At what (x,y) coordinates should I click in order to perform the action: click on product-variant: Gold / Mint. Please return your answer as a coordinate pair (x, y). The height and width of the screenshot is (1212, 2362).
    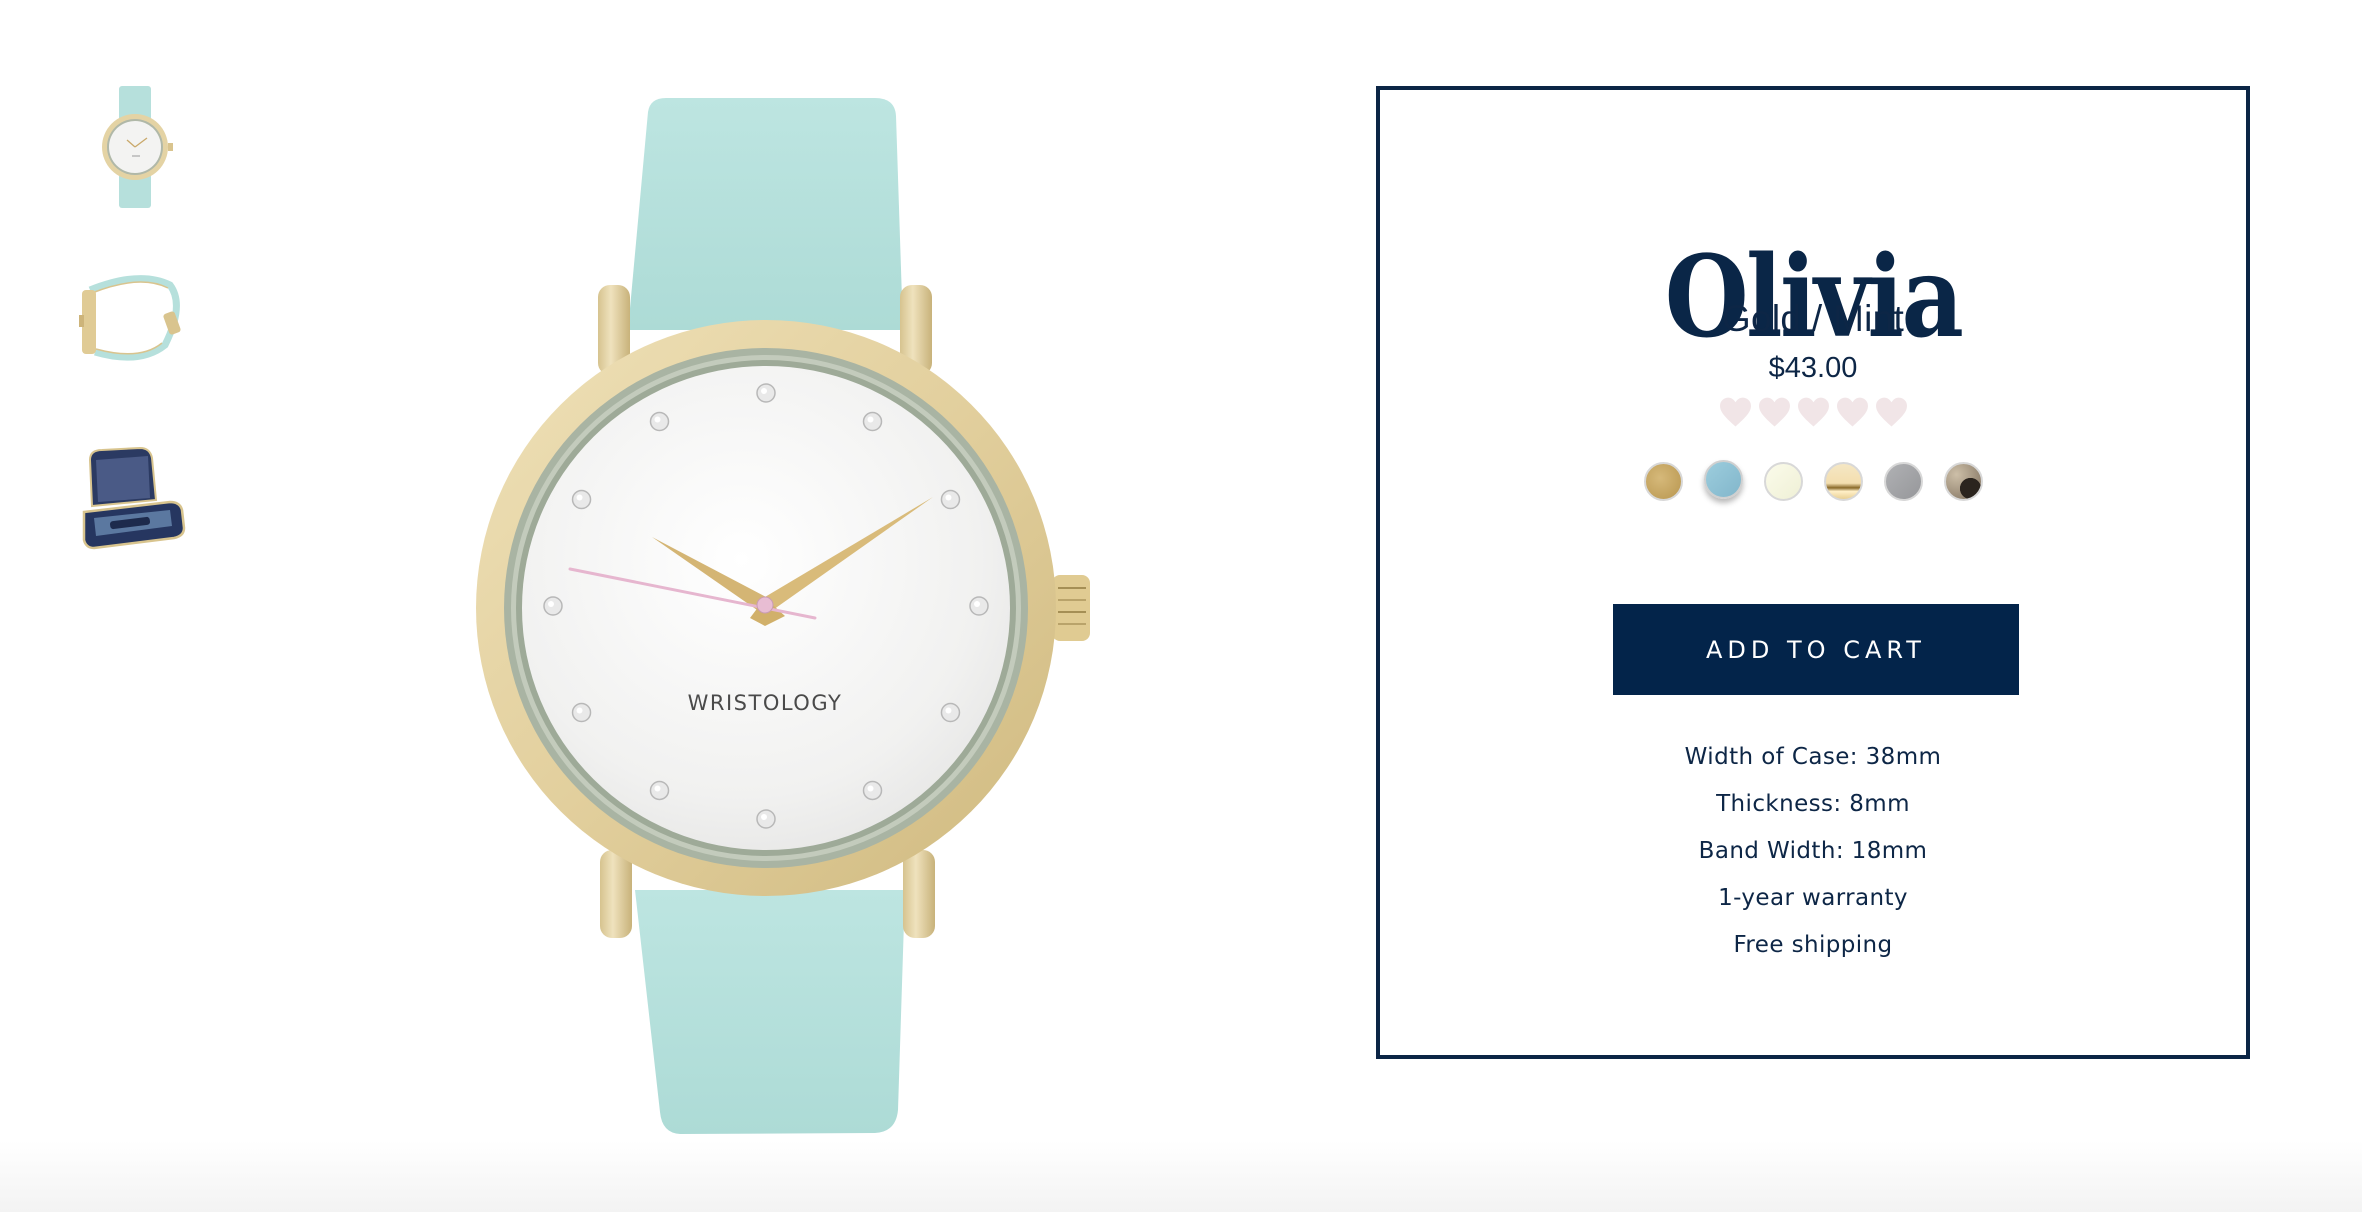
    Looking at the image, I should click on (1813, 318).